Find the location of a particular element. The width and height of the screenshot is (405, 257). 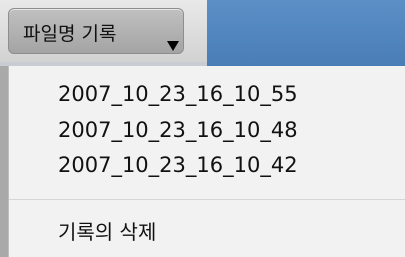

dropdown-arrow-icon is located at coordinates (173, 46).